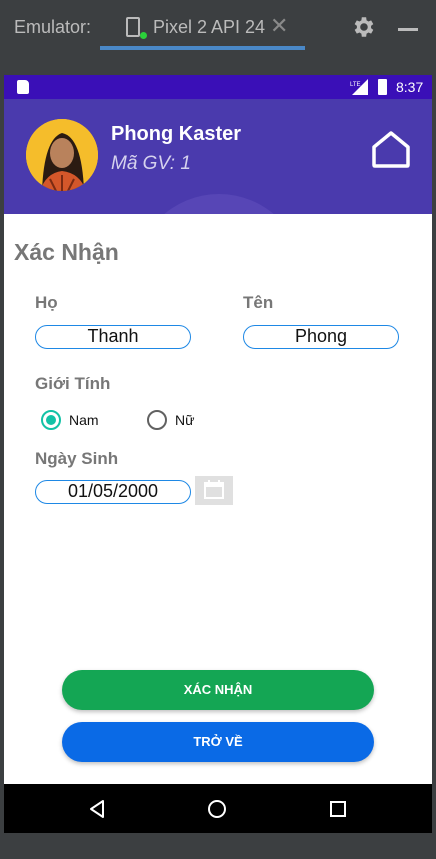  I want to click on device-tab-label: Pixel 2 API 24, so click(209, 27).